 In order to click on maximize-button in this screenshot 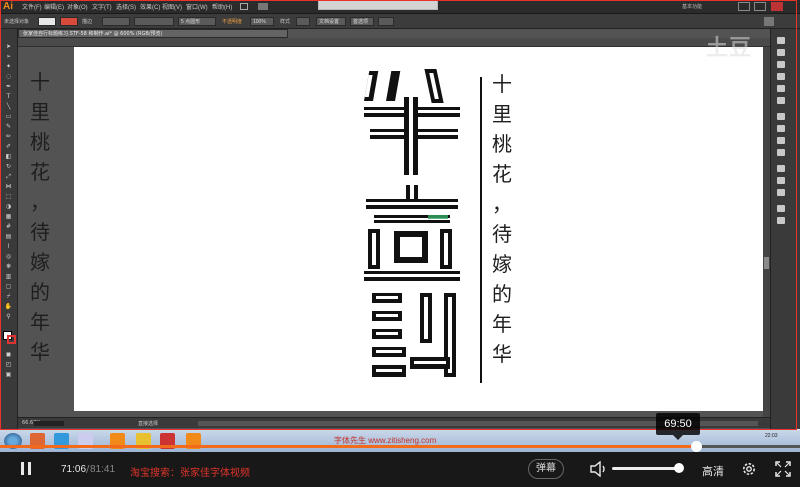, I will do `click(760, 6)`.